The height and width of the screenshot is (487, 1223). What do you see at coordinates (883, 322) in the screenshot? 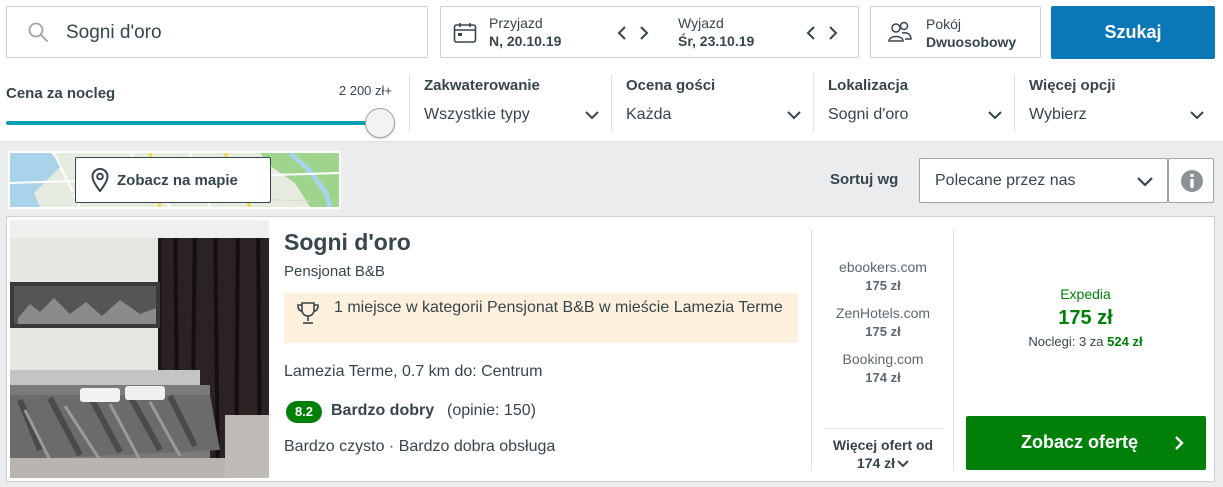
I see `offer-zenhotels: ZenHotels.com 175 zł` at bounding box center [883, 322].